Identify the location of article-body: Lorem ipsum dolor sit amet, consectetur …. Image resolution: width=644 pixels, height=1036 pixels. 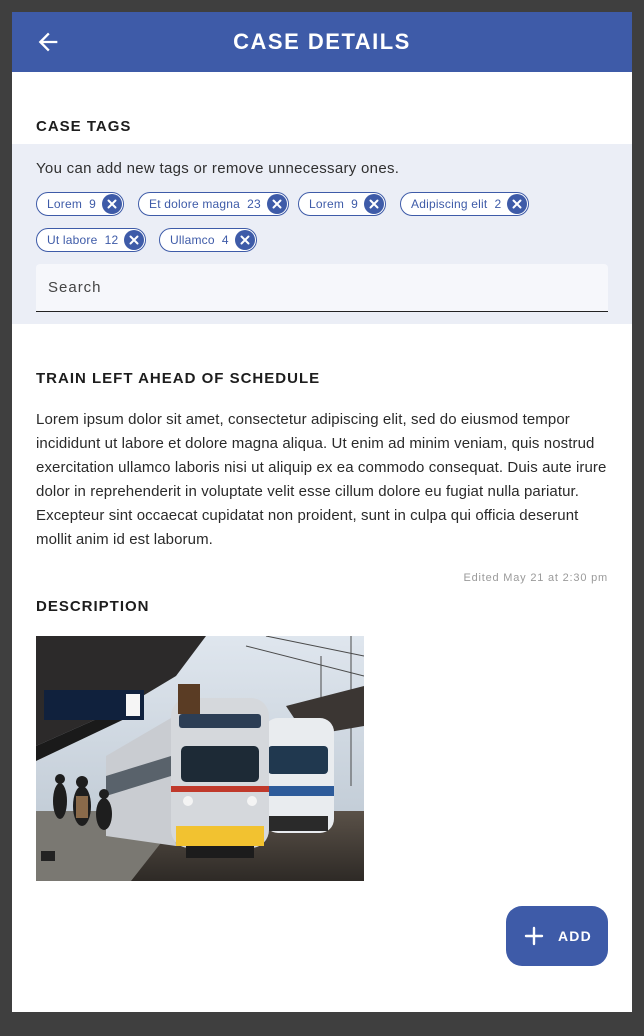
(321, 479).